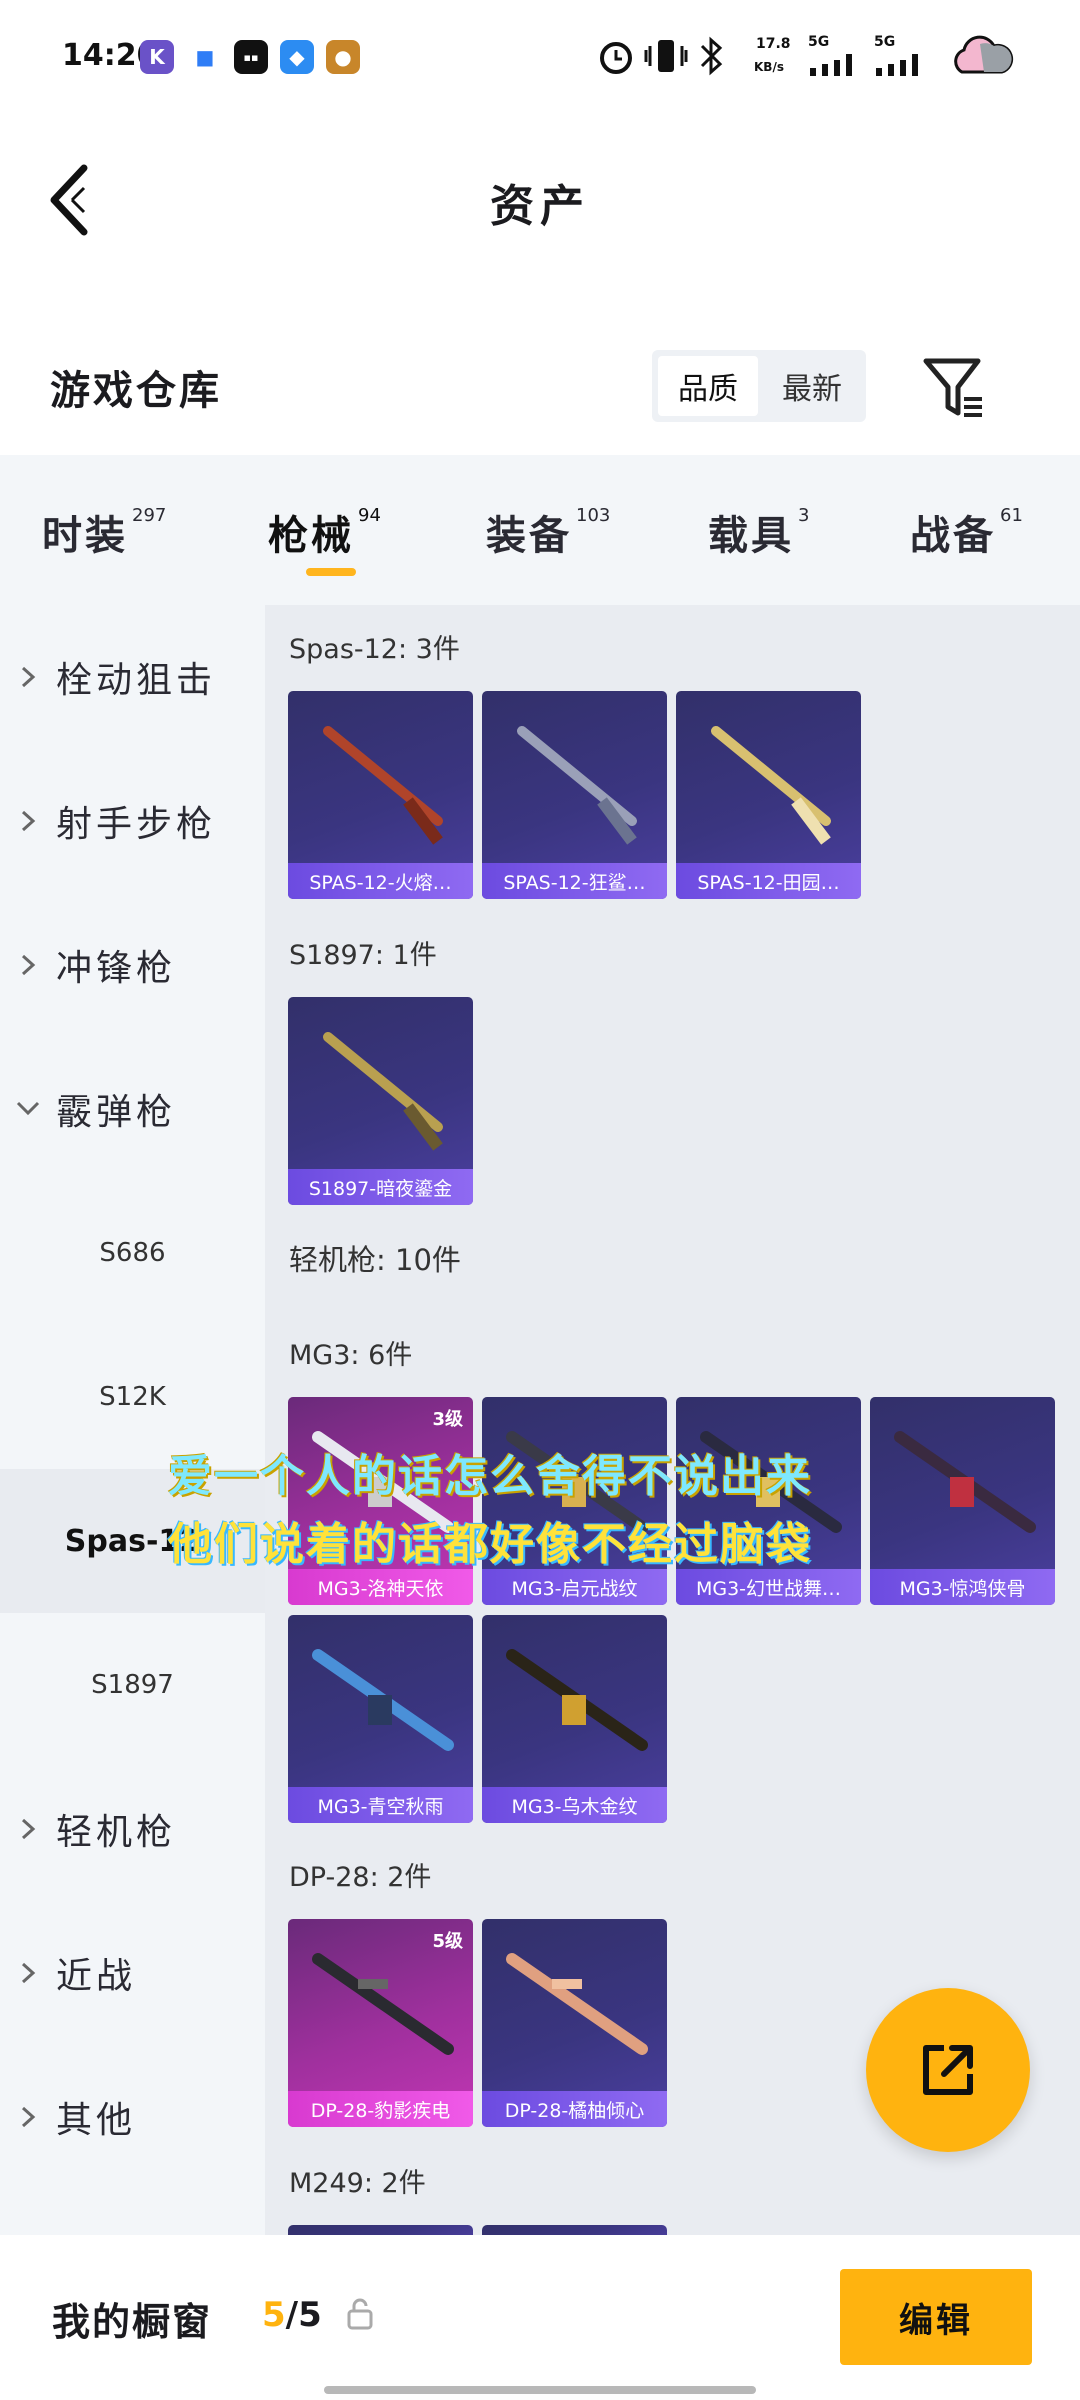 The height and width of the screenshot is (2400, 1080). What do you see at coordinates (132, 1253) in the screenshot?
I see `sidebar-subitem-s686: S686` at bounding box center [132, 1253].